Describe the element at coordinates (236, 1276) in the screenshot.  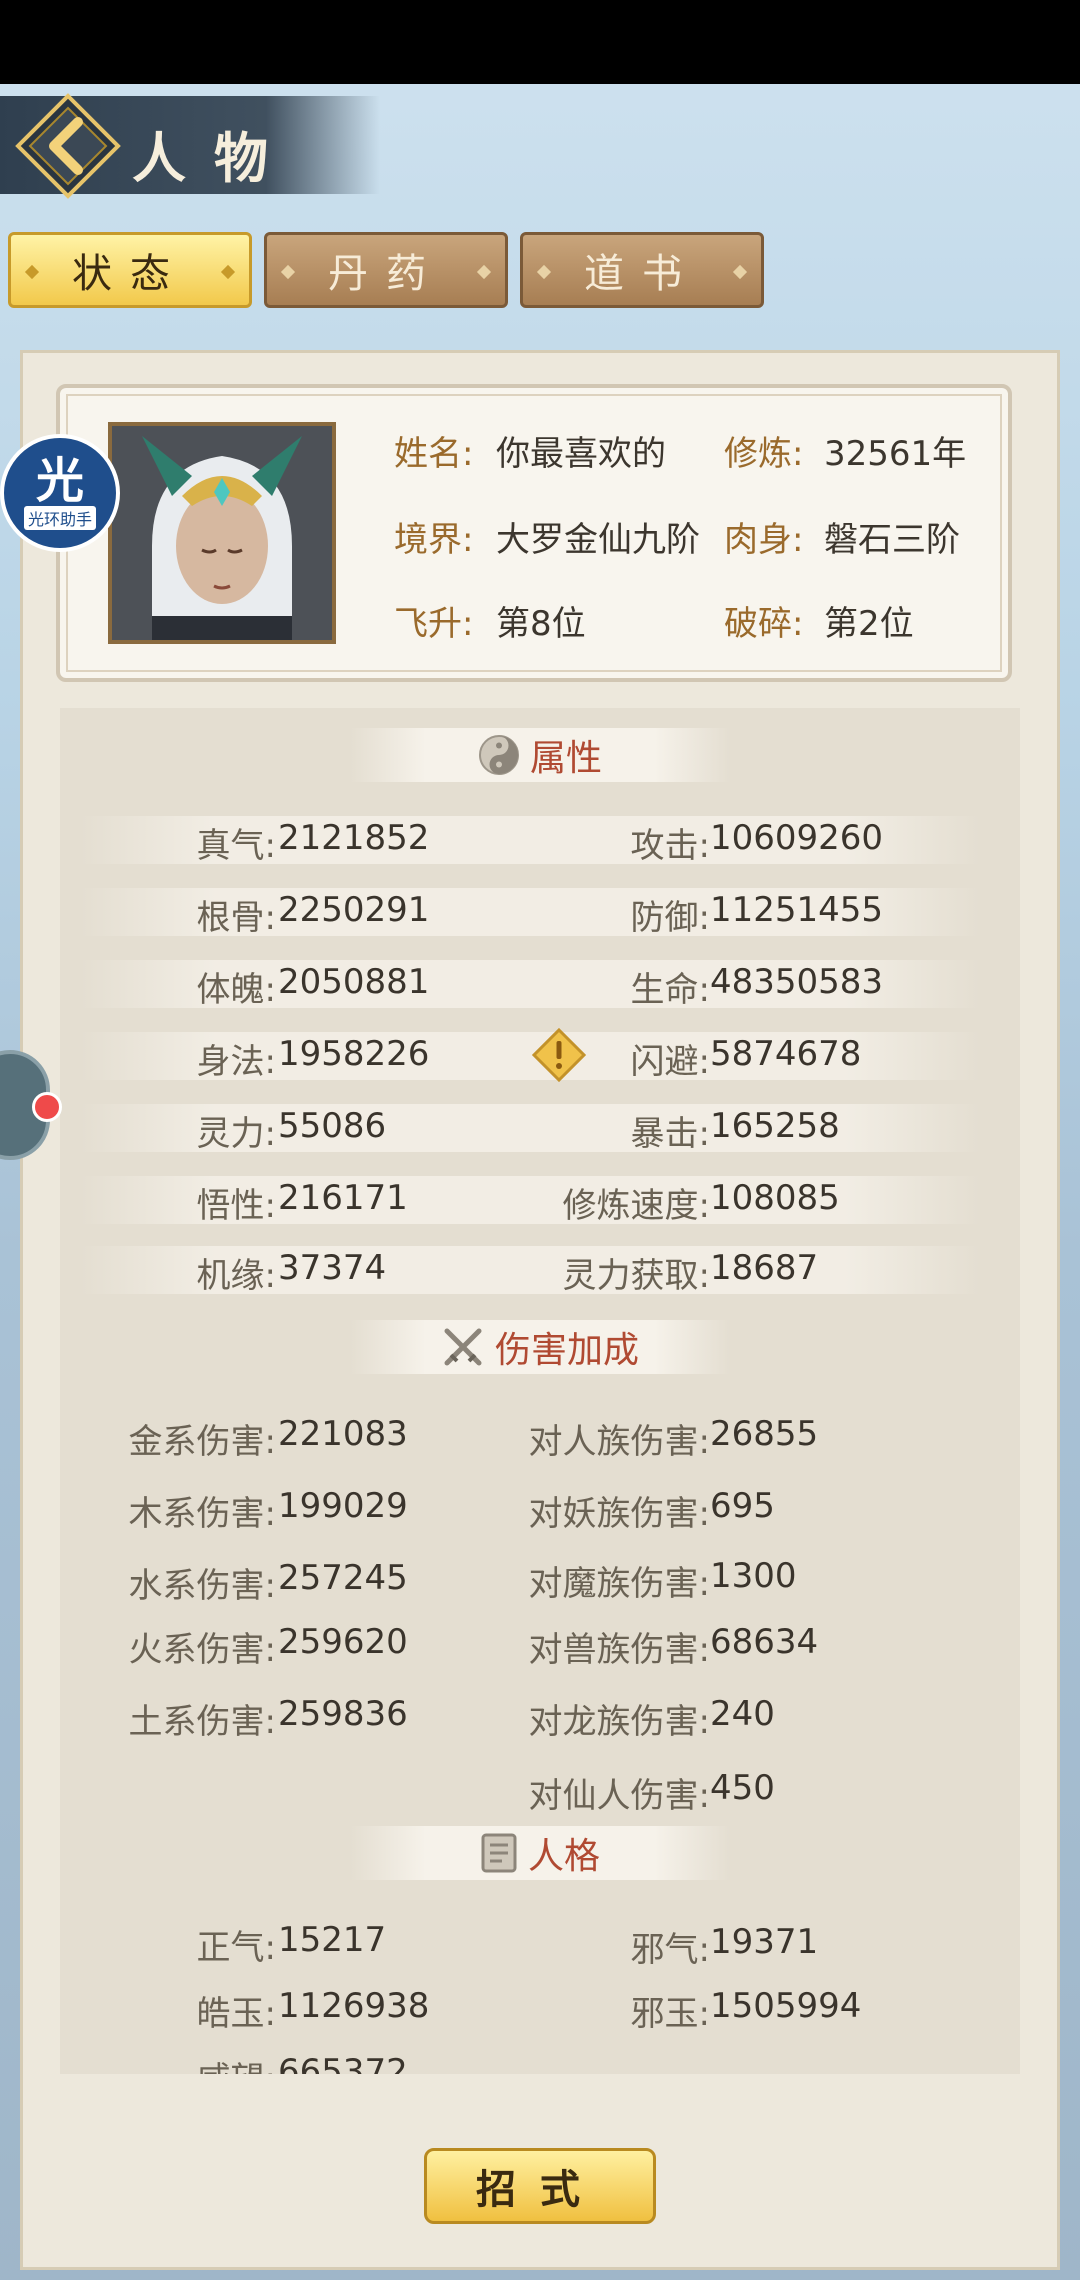
I see `stat-label: 机缘:` at that location.